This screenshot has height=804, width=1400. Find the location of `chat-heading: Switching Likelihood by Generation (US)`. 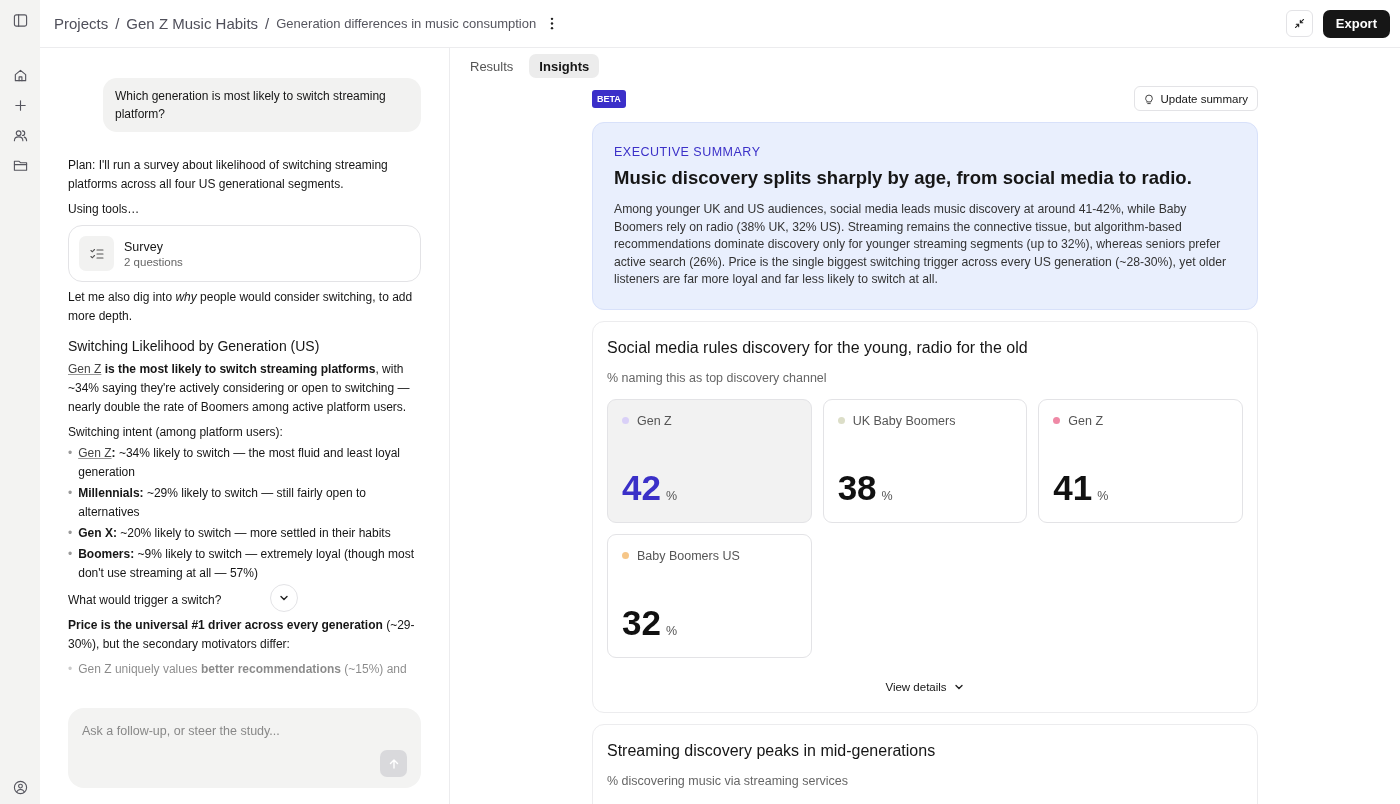

chat-heading: Switching Likelihood by Generation (US) is located at coordinates (194, 346).